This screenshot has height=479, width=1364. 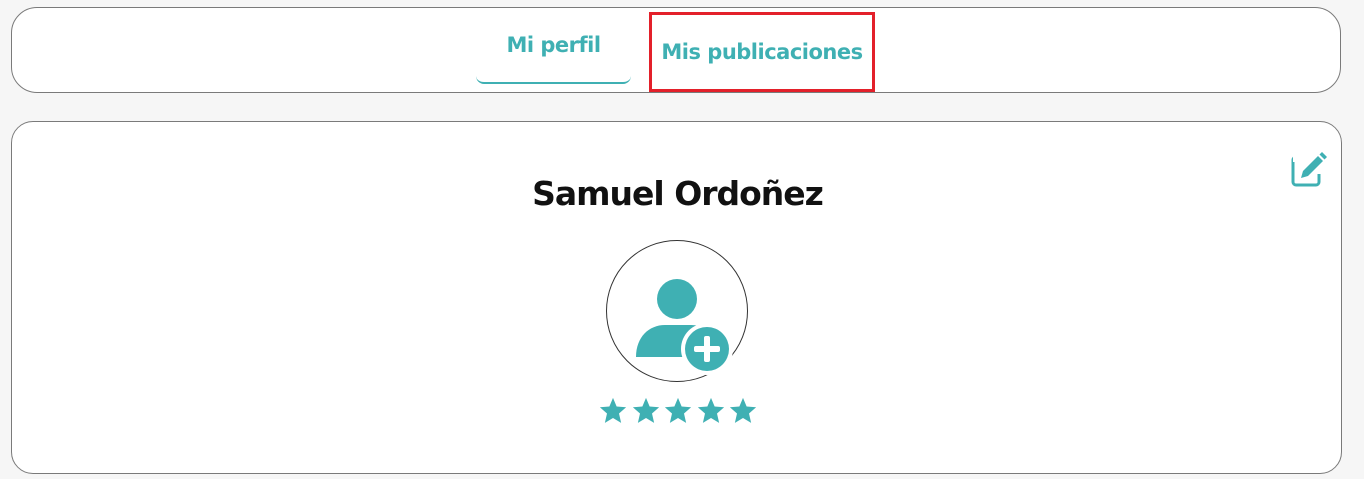 I want to click on profile-name: Samuel Ordoñez, so click(x=678, y=193).